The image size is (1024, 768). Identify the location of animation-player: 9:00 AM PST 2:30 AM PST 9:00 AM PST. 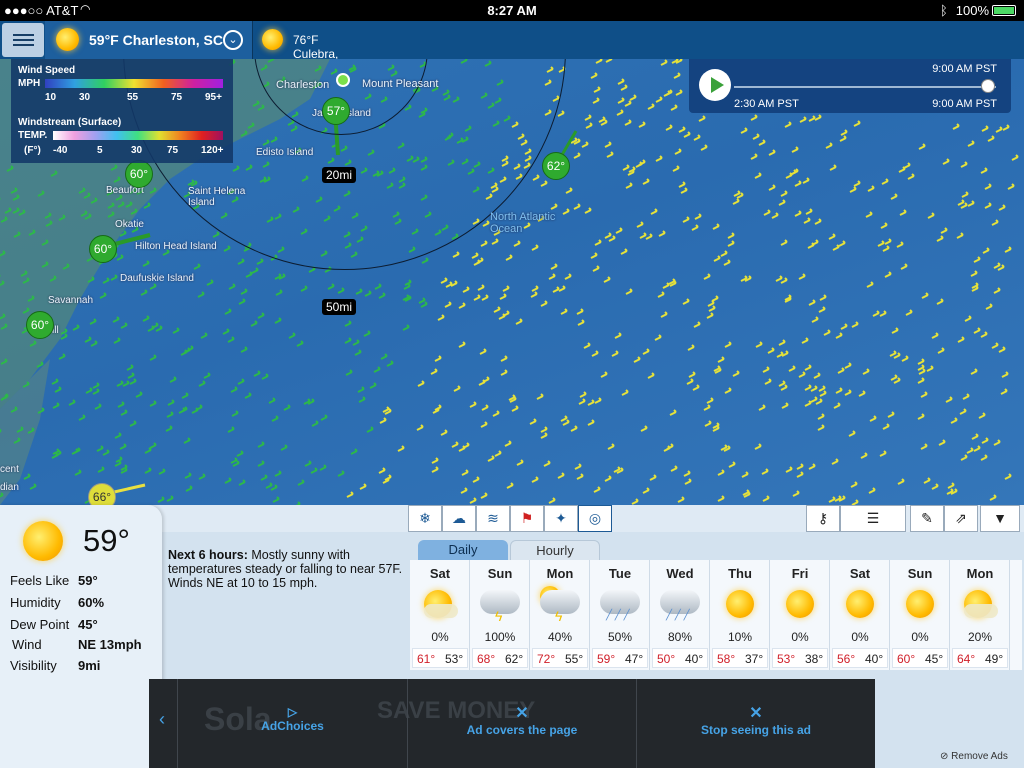
(850, 86).